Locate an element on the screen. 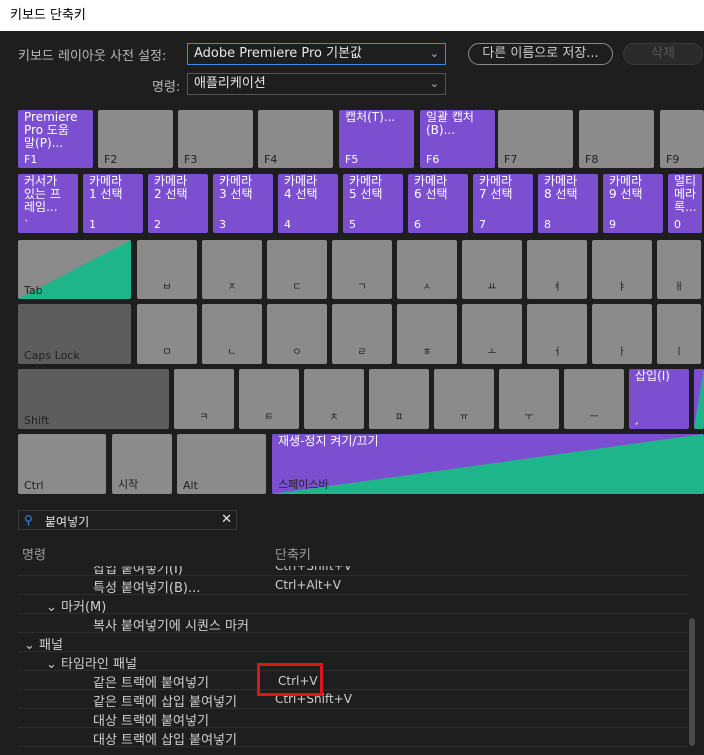 This screenshot has width=704, height=755. key-letter: ㅡ is located at coordinates (594, 399).